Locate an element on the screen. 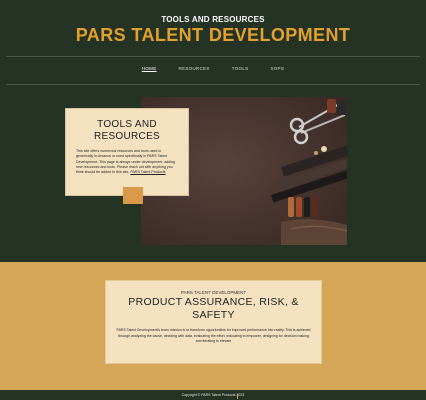  decorative-swatch is located at coordinates (133, 195).